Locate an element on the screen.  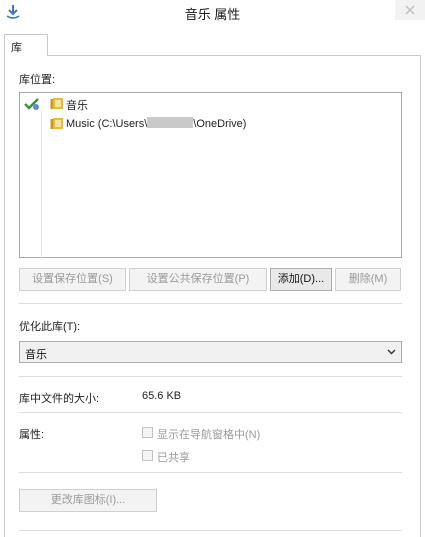
redacted-username is located at coordinates (170, 122).